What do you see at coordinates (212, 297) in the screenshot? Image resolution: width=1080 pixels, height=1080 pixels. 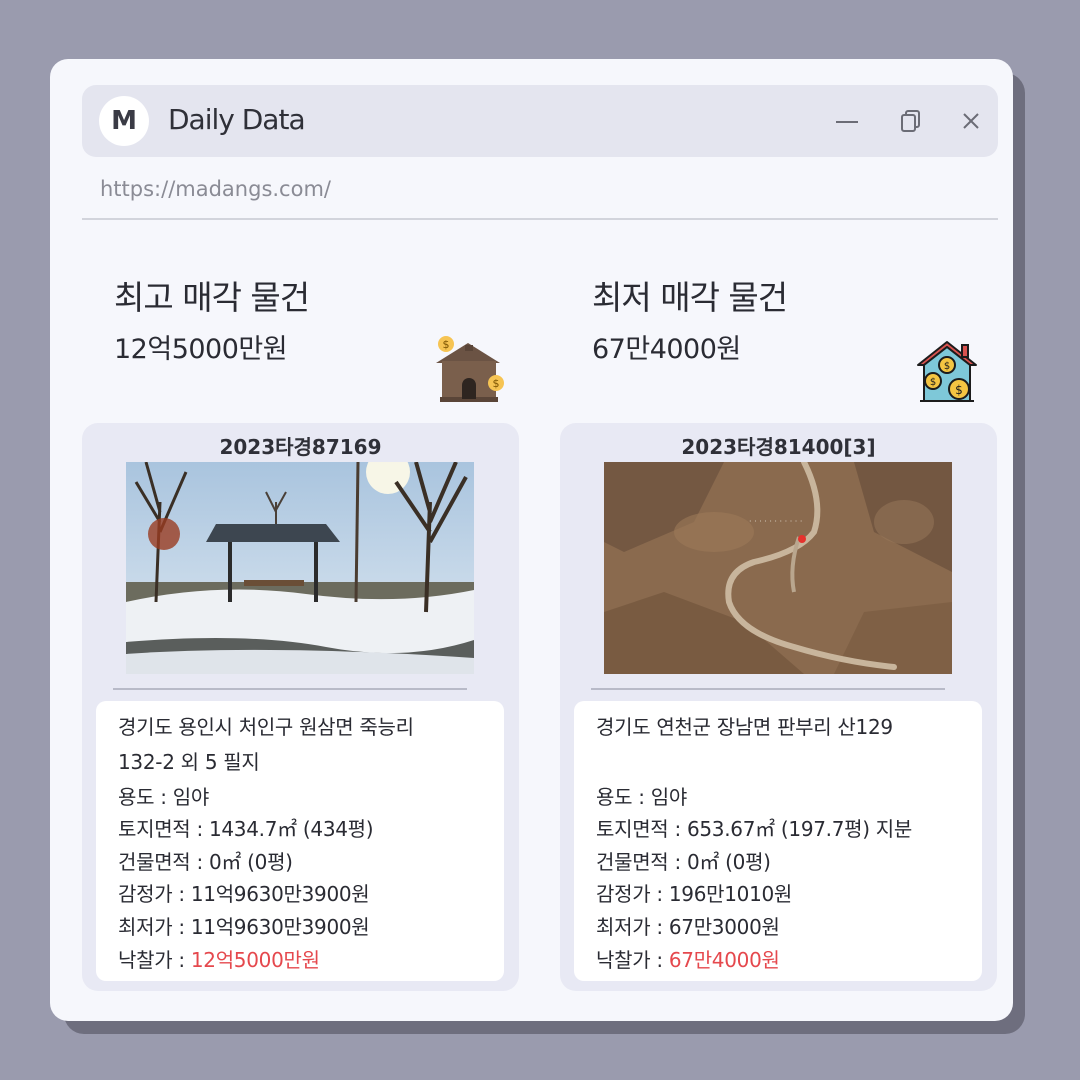 I see `highest-sale-heading: 최고 매각 물건` at bounding box center [212, 297].